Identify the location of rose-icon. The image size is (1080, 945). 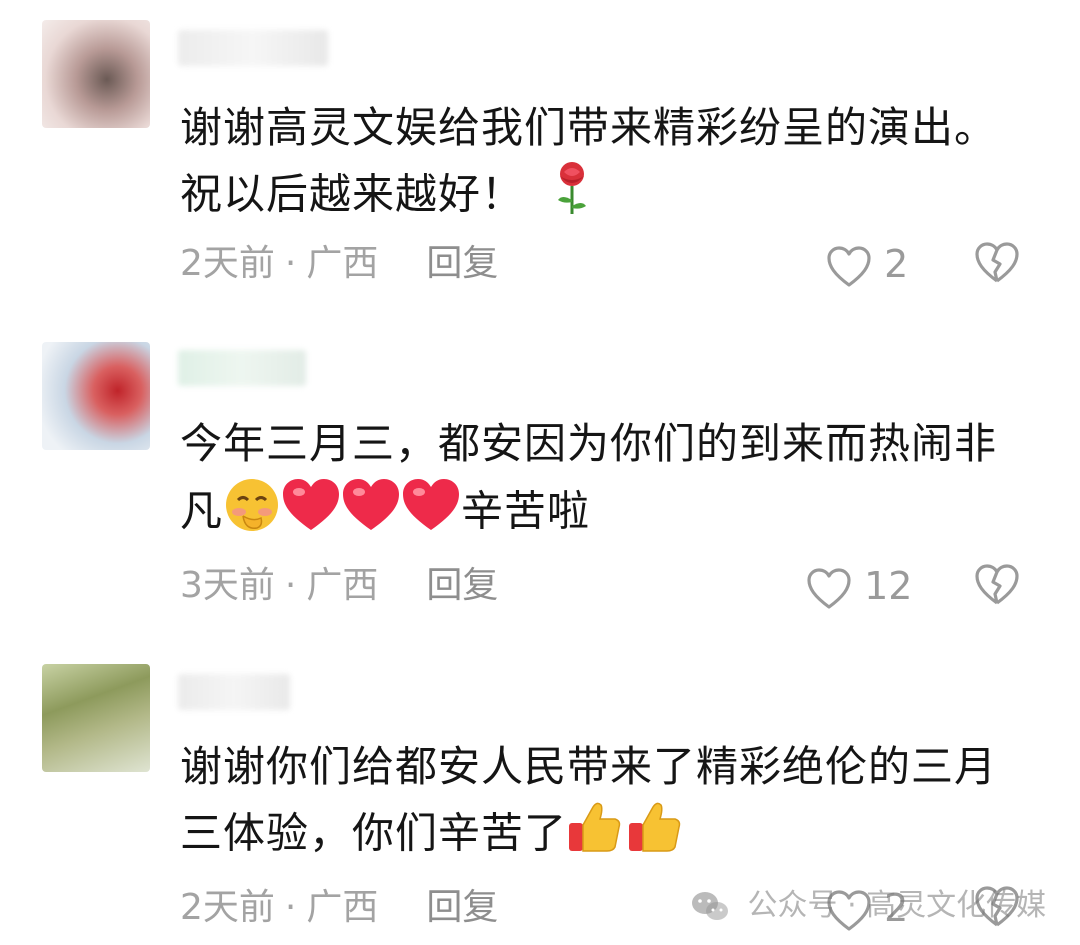
(572, 197).